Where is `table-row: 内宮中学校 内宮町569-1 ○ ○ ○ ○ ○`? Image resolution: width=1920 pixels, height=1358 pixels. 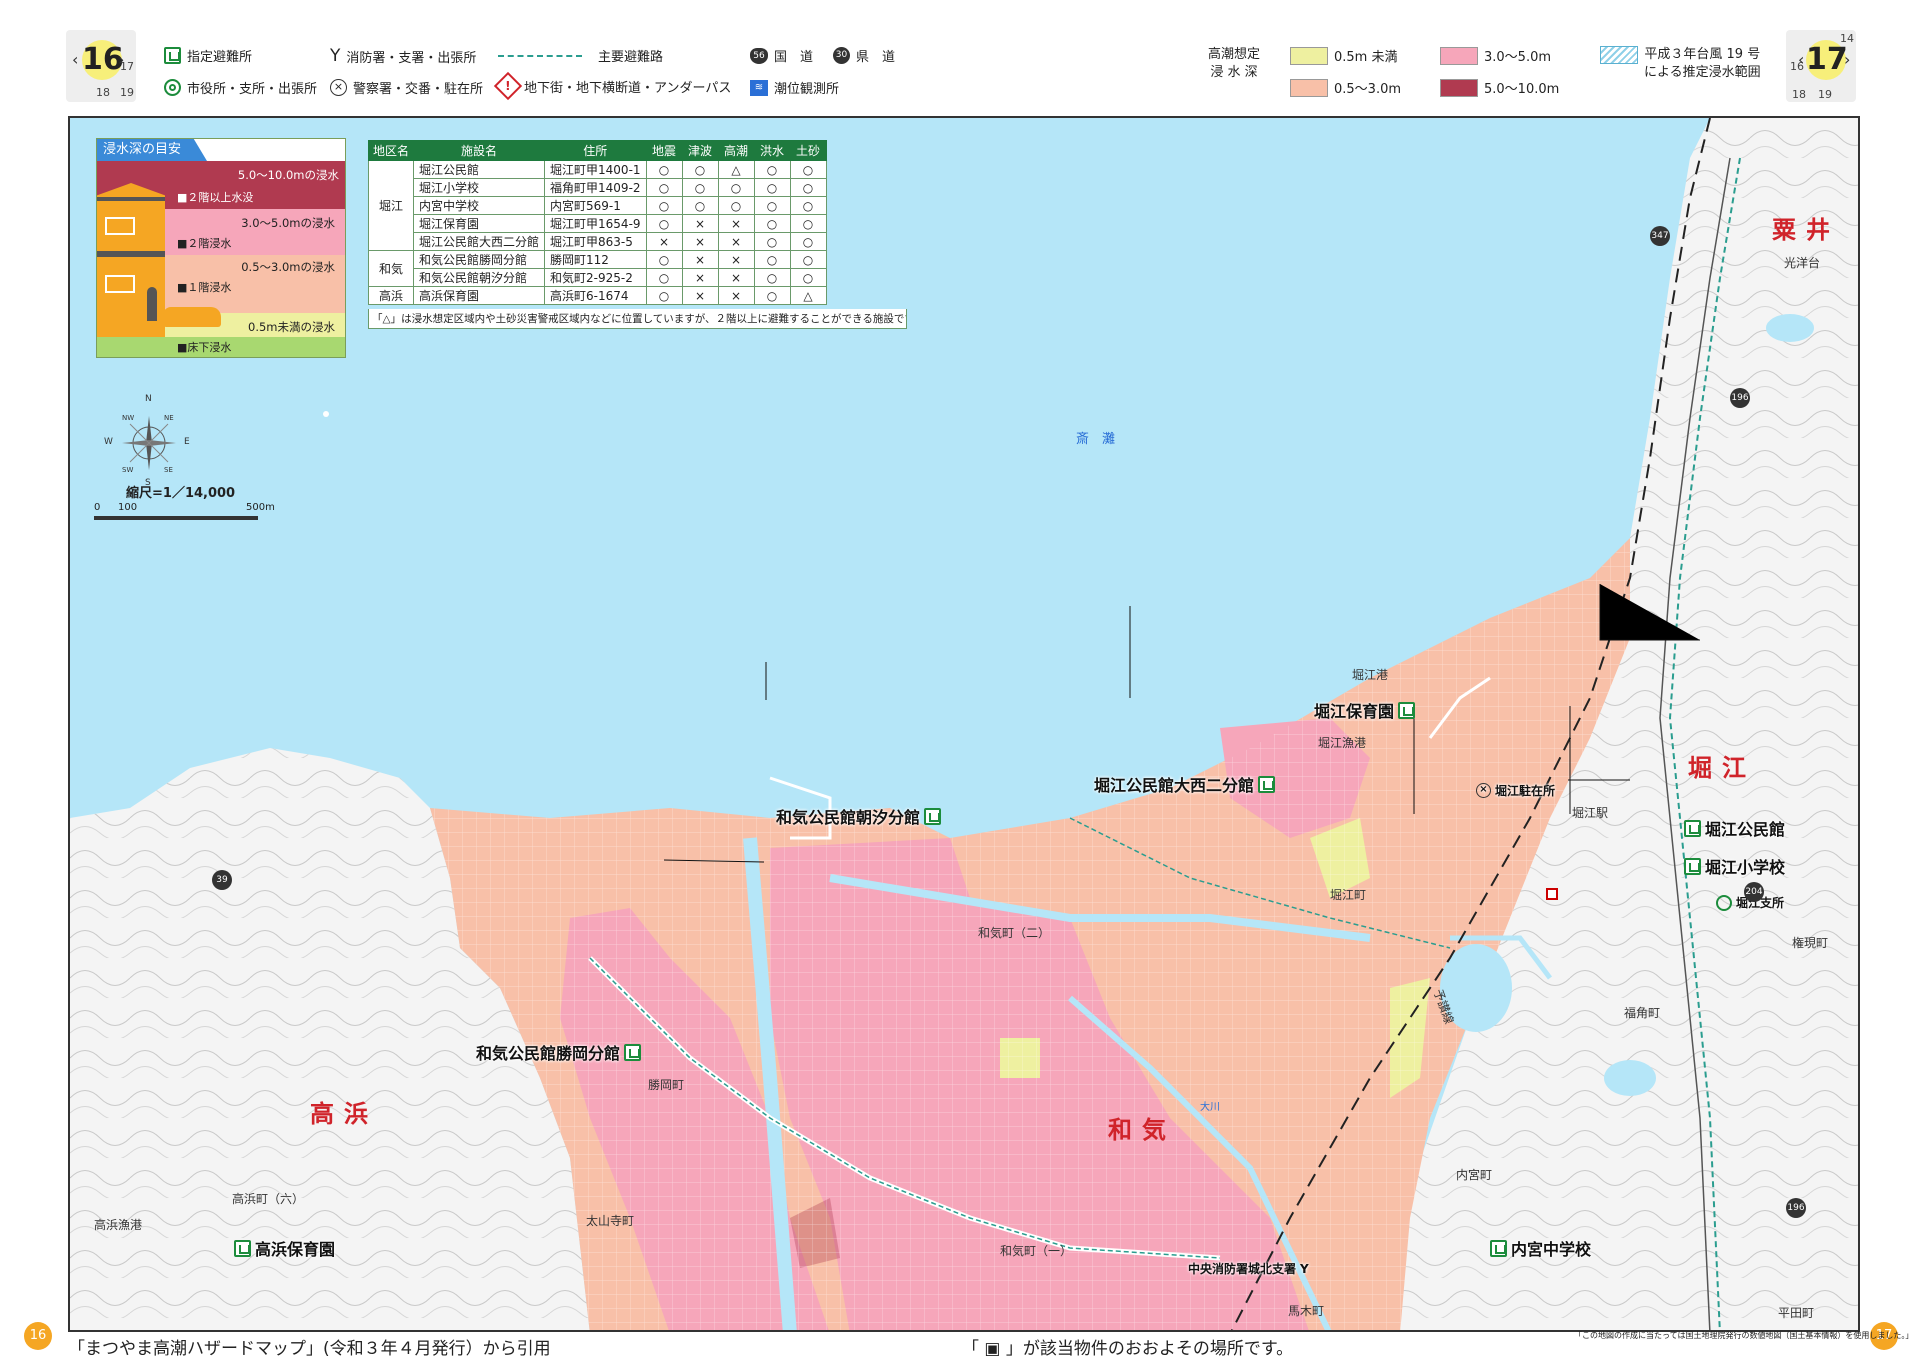
table-row: 内宮中学校 内宮町569-1 ○ ○ ○ ○ ○ is located at coordinates (598, 205).